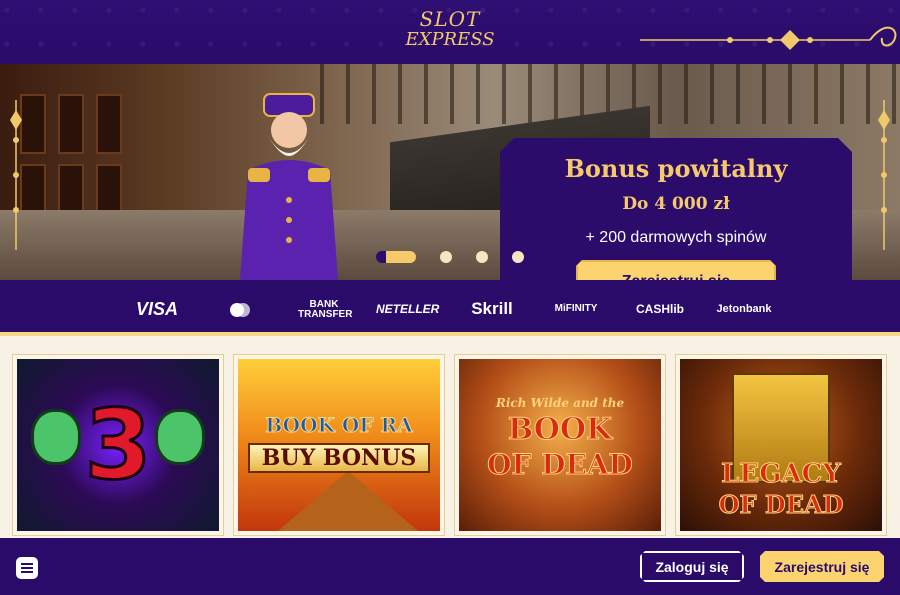 This screenshot has height=595, width=900. What do you see at coordinates (884, 175) in the screenshot?
I see `right-ornament-icon` at bounding box center [884, 175].